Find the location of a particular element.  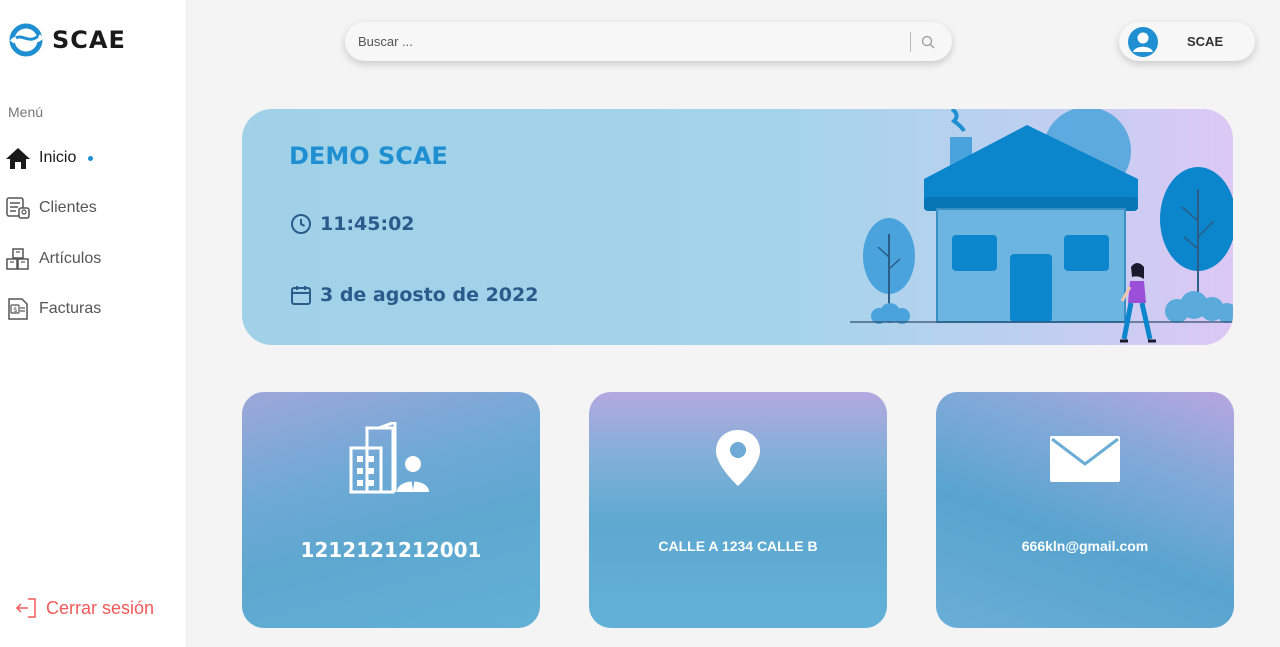

envelope-icon is located at coordinates (1085, 459).